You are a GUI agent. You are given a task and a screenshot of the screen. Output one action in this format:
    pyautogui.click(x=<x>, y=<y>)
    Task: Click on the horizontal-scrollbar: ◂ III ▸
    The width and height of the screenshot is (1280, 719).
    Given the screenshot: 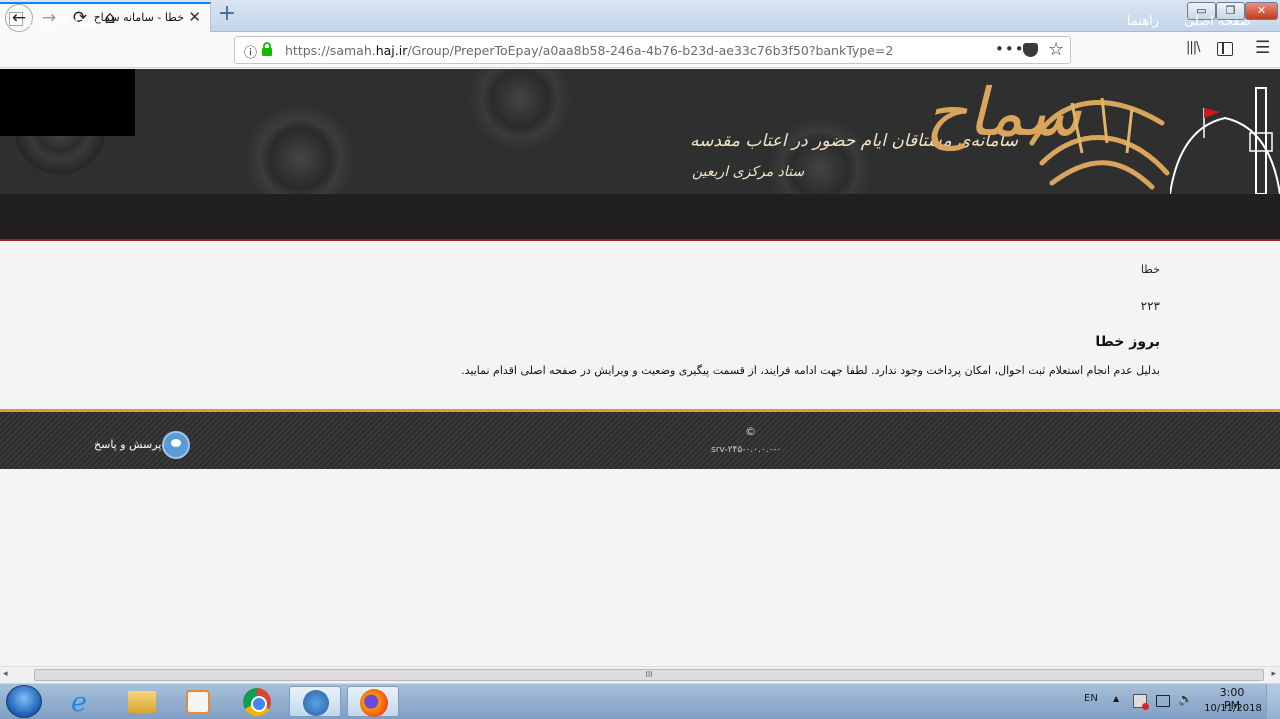 What is the action you would take?
    pyautogui.click(x=640, y=674)
    